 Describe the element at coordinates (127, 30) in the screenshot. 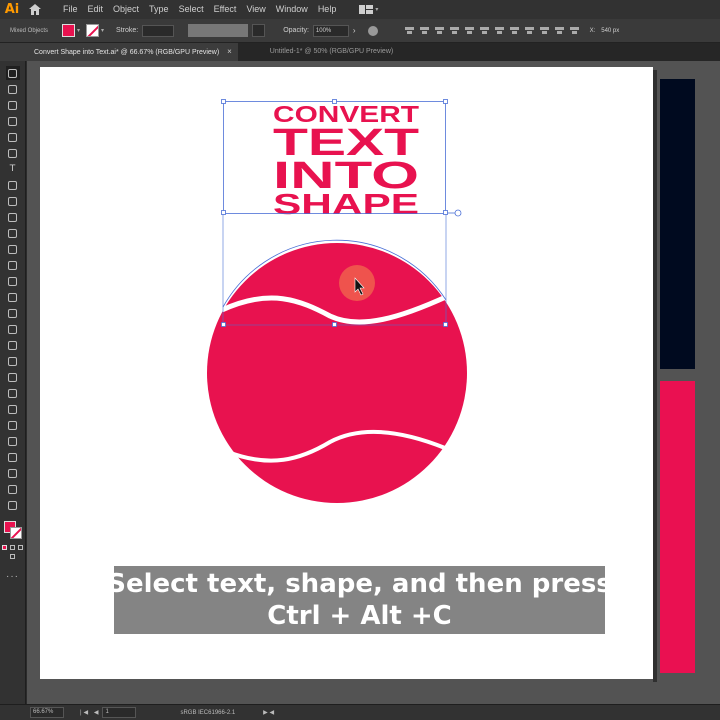

I see `stroke-label: Stroke:` at that location.